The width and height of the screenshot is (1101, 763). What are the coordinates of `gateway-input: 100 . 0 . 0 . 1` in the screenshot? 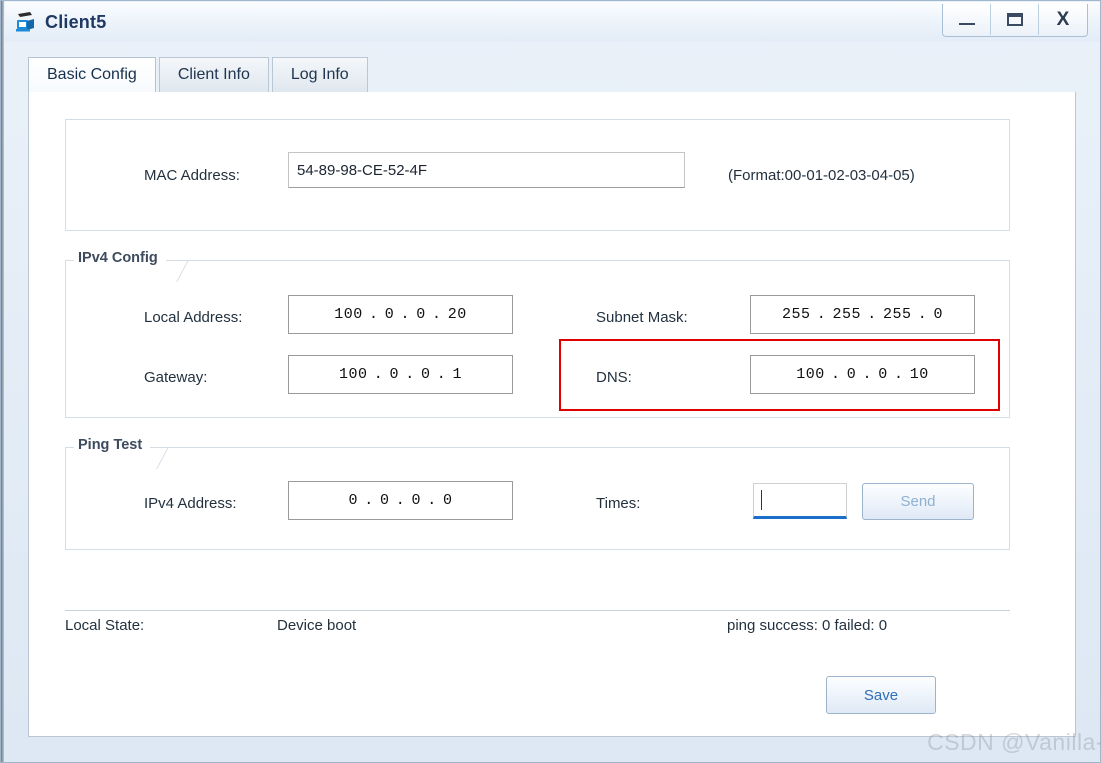 It's located at (400, 374).